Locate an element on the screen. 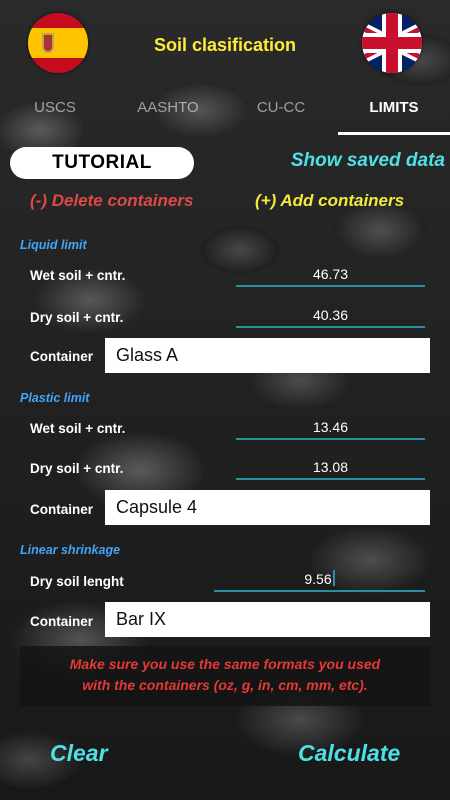  ll-container-input: Glass A is located at coordinates (267, 355).